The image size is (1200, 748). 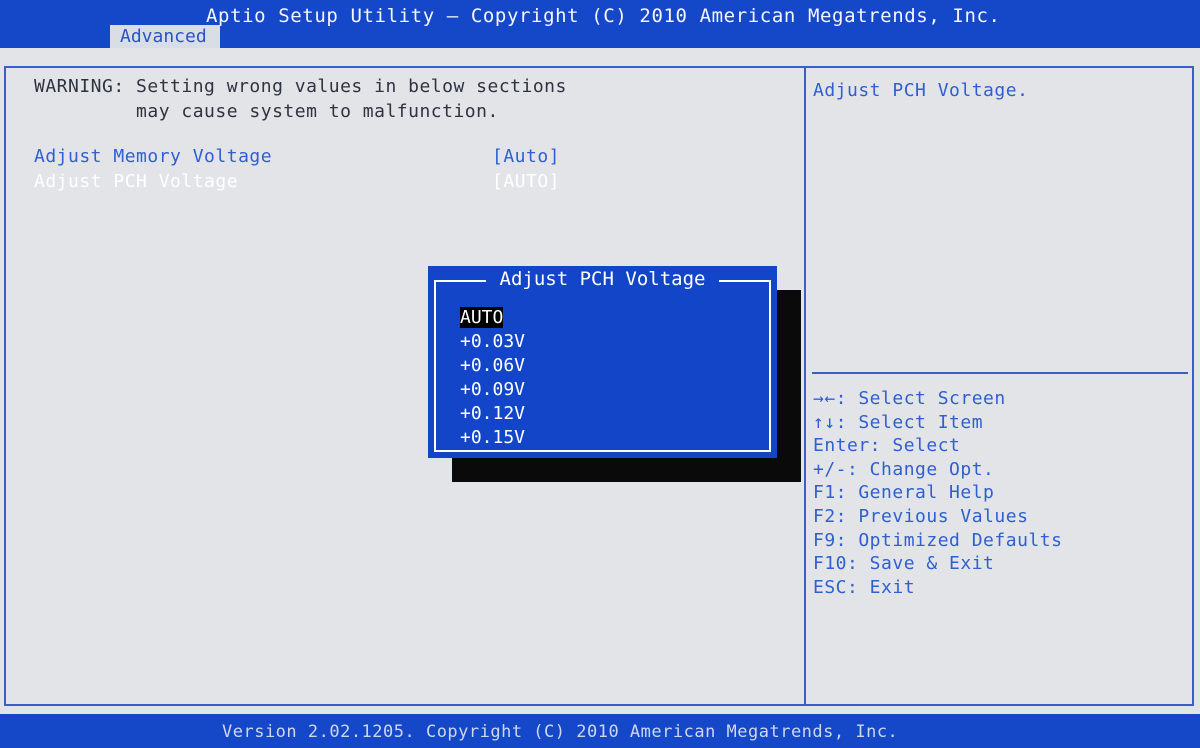 I want to click on adjust-memory-voltage-value: [Auto], so click(x=526, y=156).